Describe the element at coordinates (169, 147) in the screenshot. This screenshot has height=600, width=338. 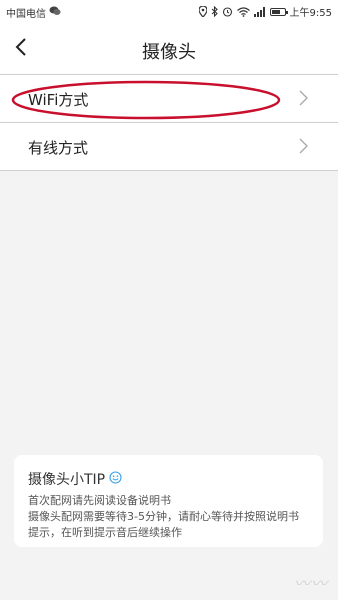
I see `menu-item-wired: 有线方式` at that location.